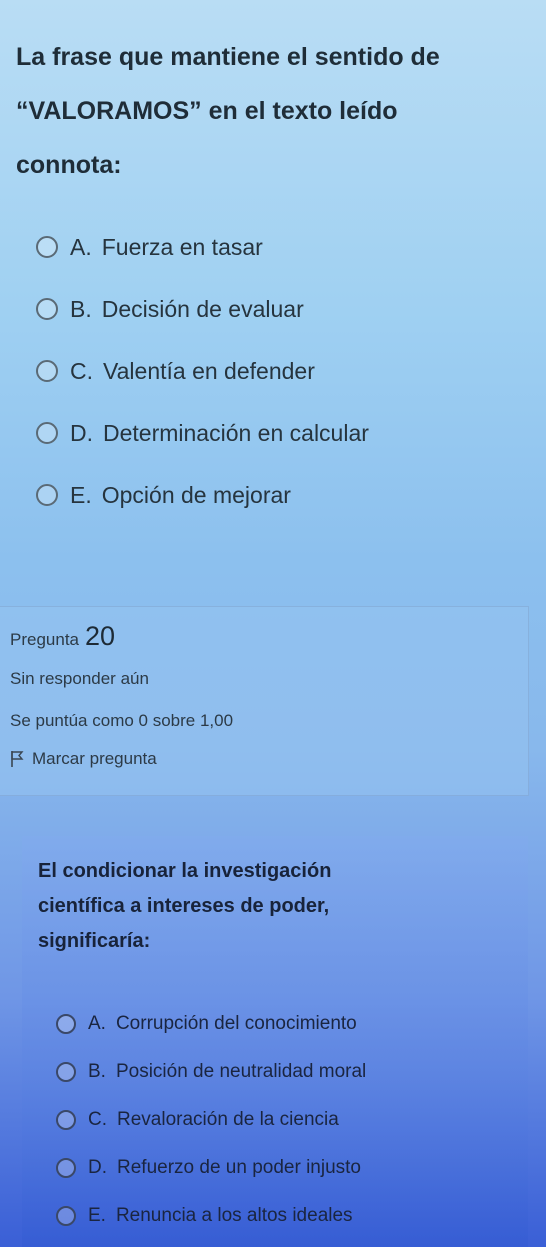 This screenshot has width=546, height=1247. What do you see at coordinates (234, 1215) in the screenshot?
I see `option-text: Renuncia a los altos ideales` at bounding box center [234, 1215].